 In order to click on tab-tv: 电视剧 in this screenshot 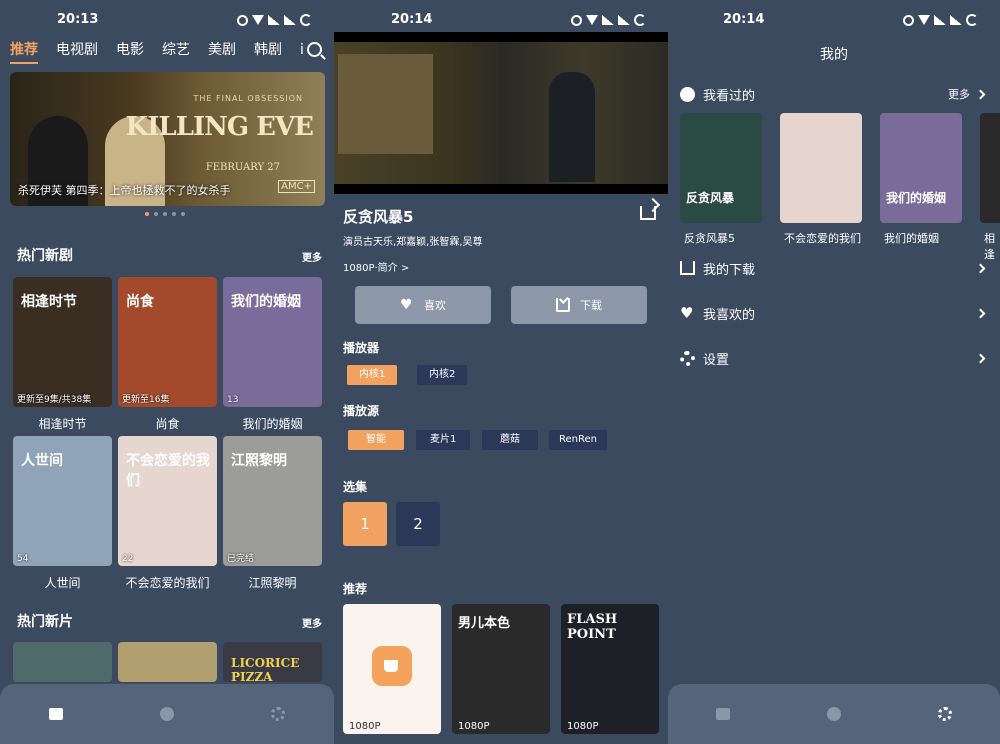, I will do `click(77, 52)`.